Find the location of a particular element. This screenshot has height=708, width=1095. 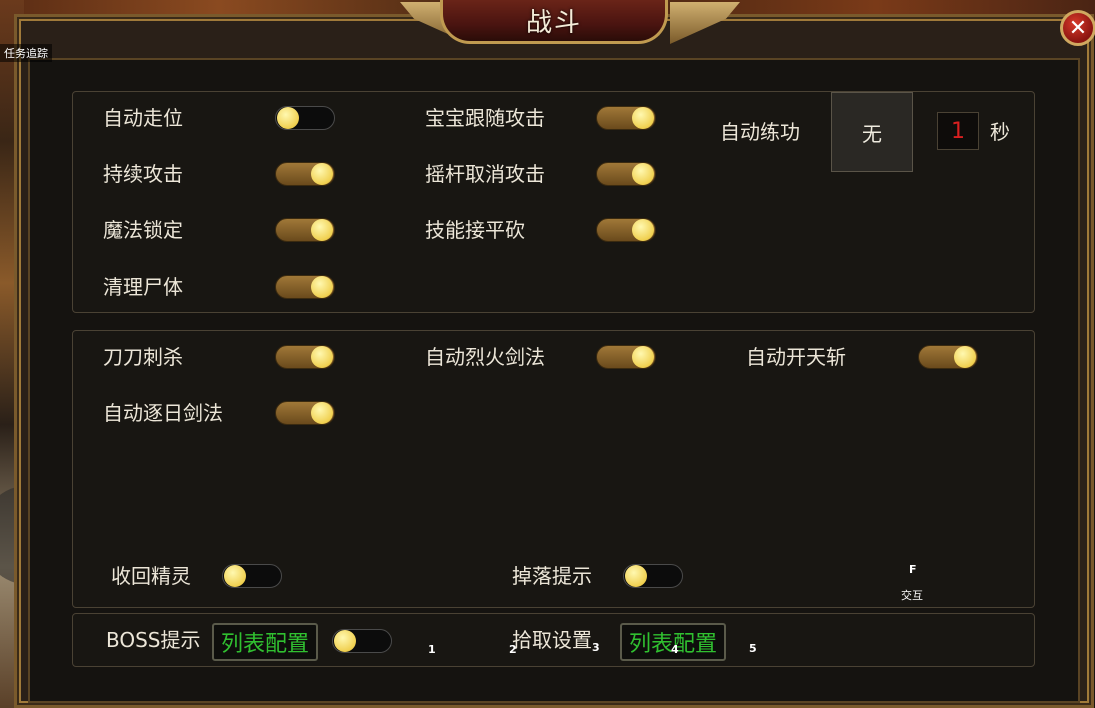

close-button: ✕ is located at coordinates (1077, 28).